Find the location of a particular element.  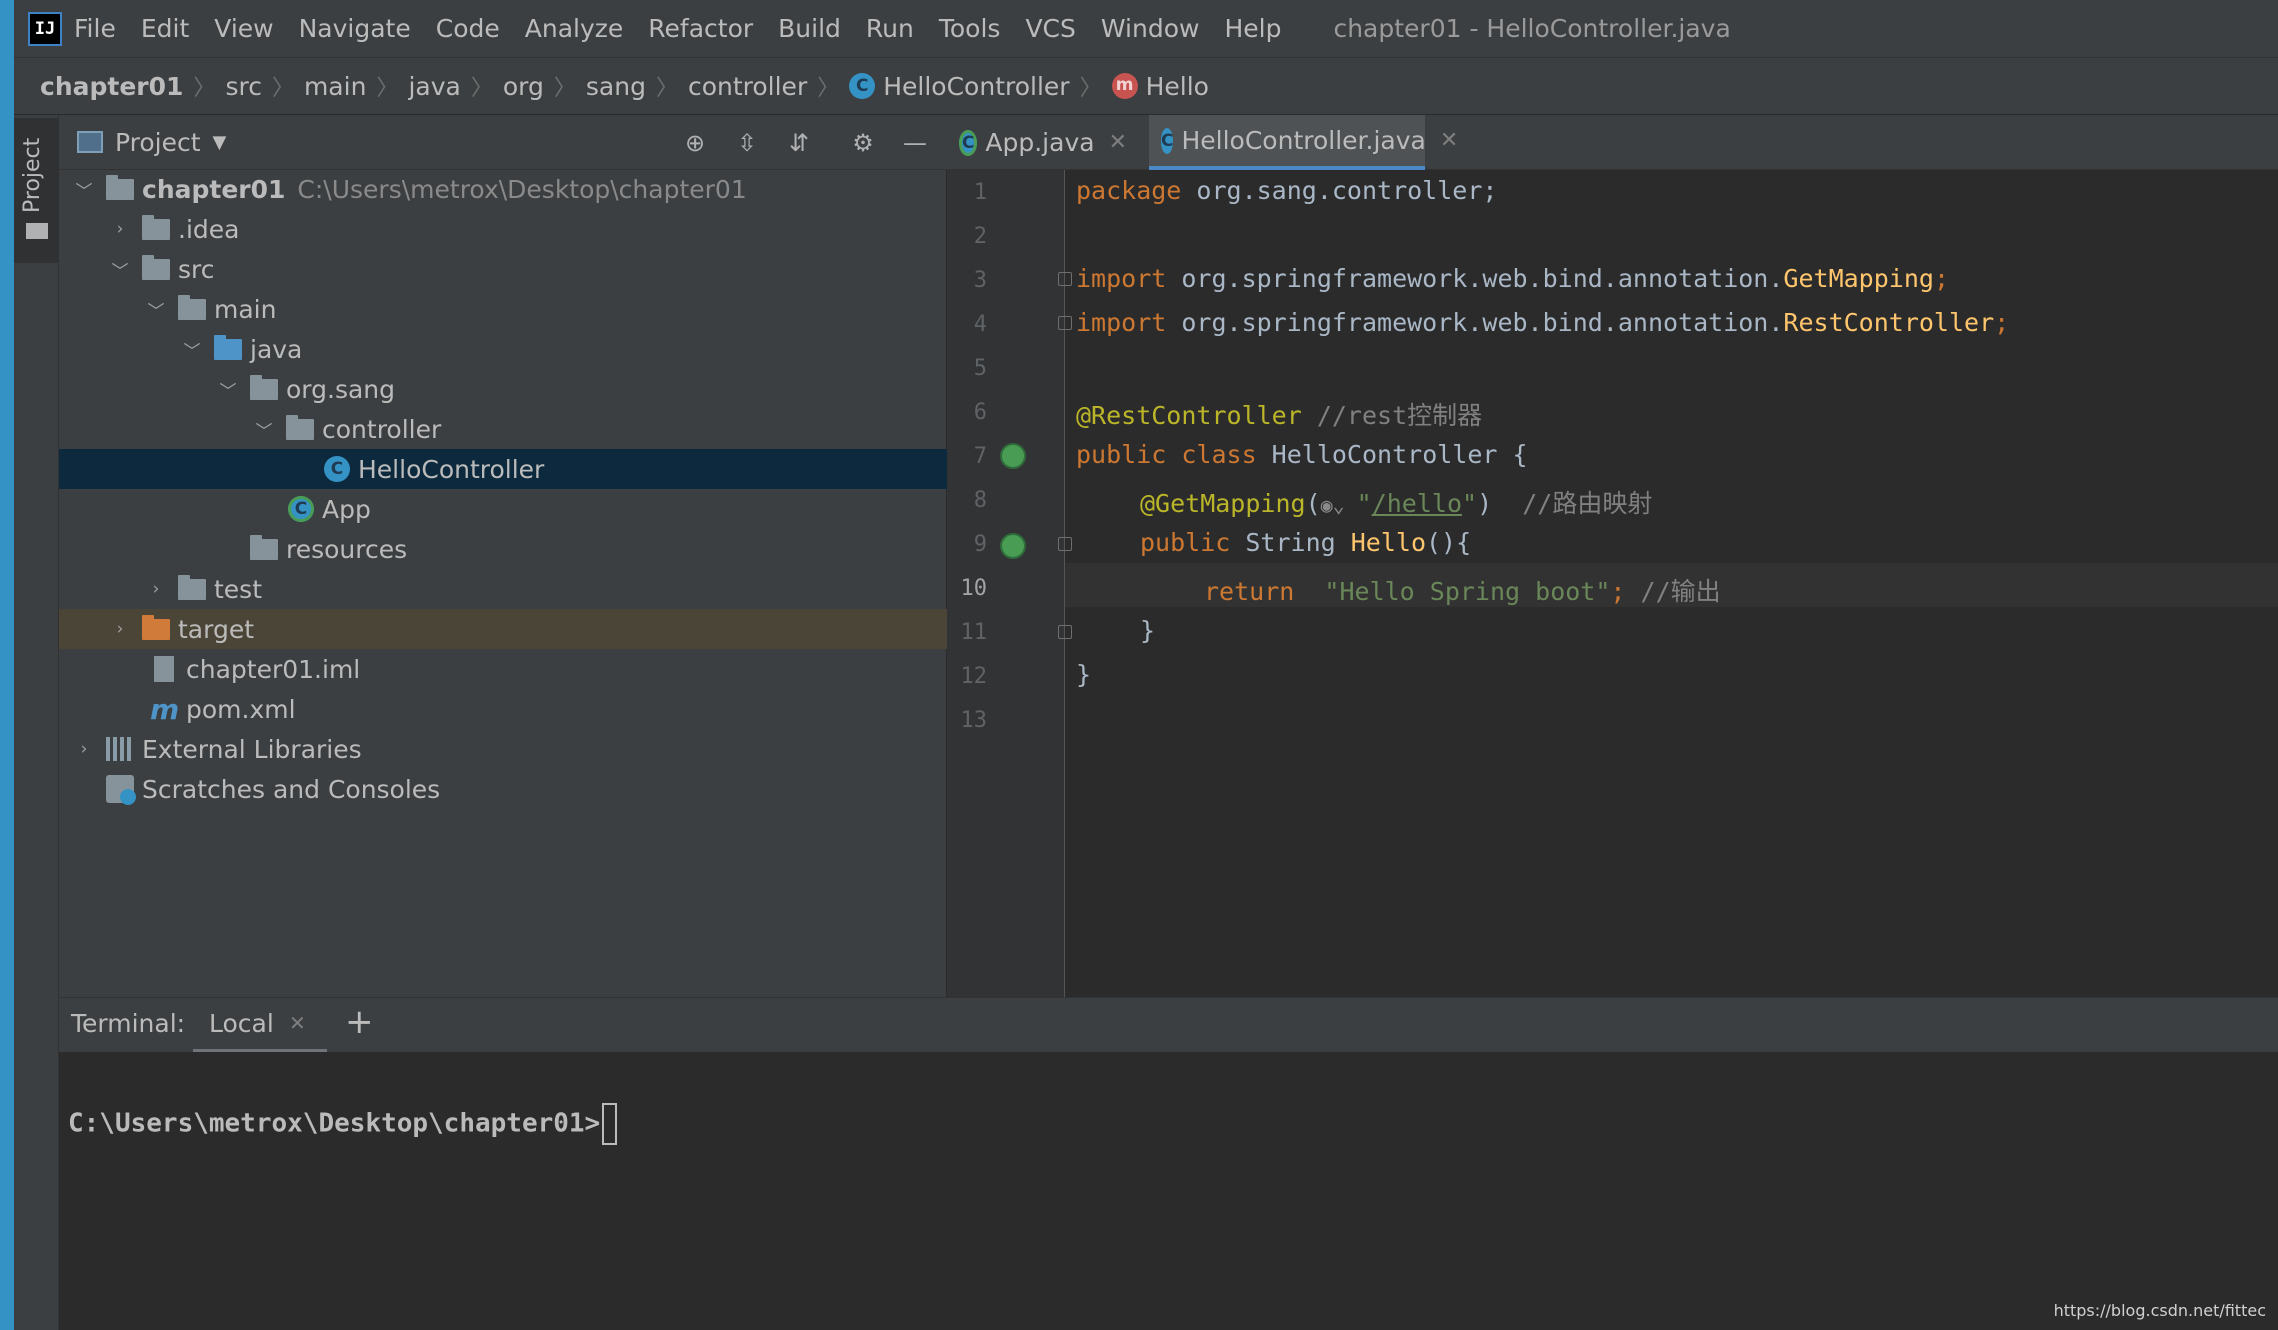

project-tool-tab: Project is located at coordinates (36, 190).